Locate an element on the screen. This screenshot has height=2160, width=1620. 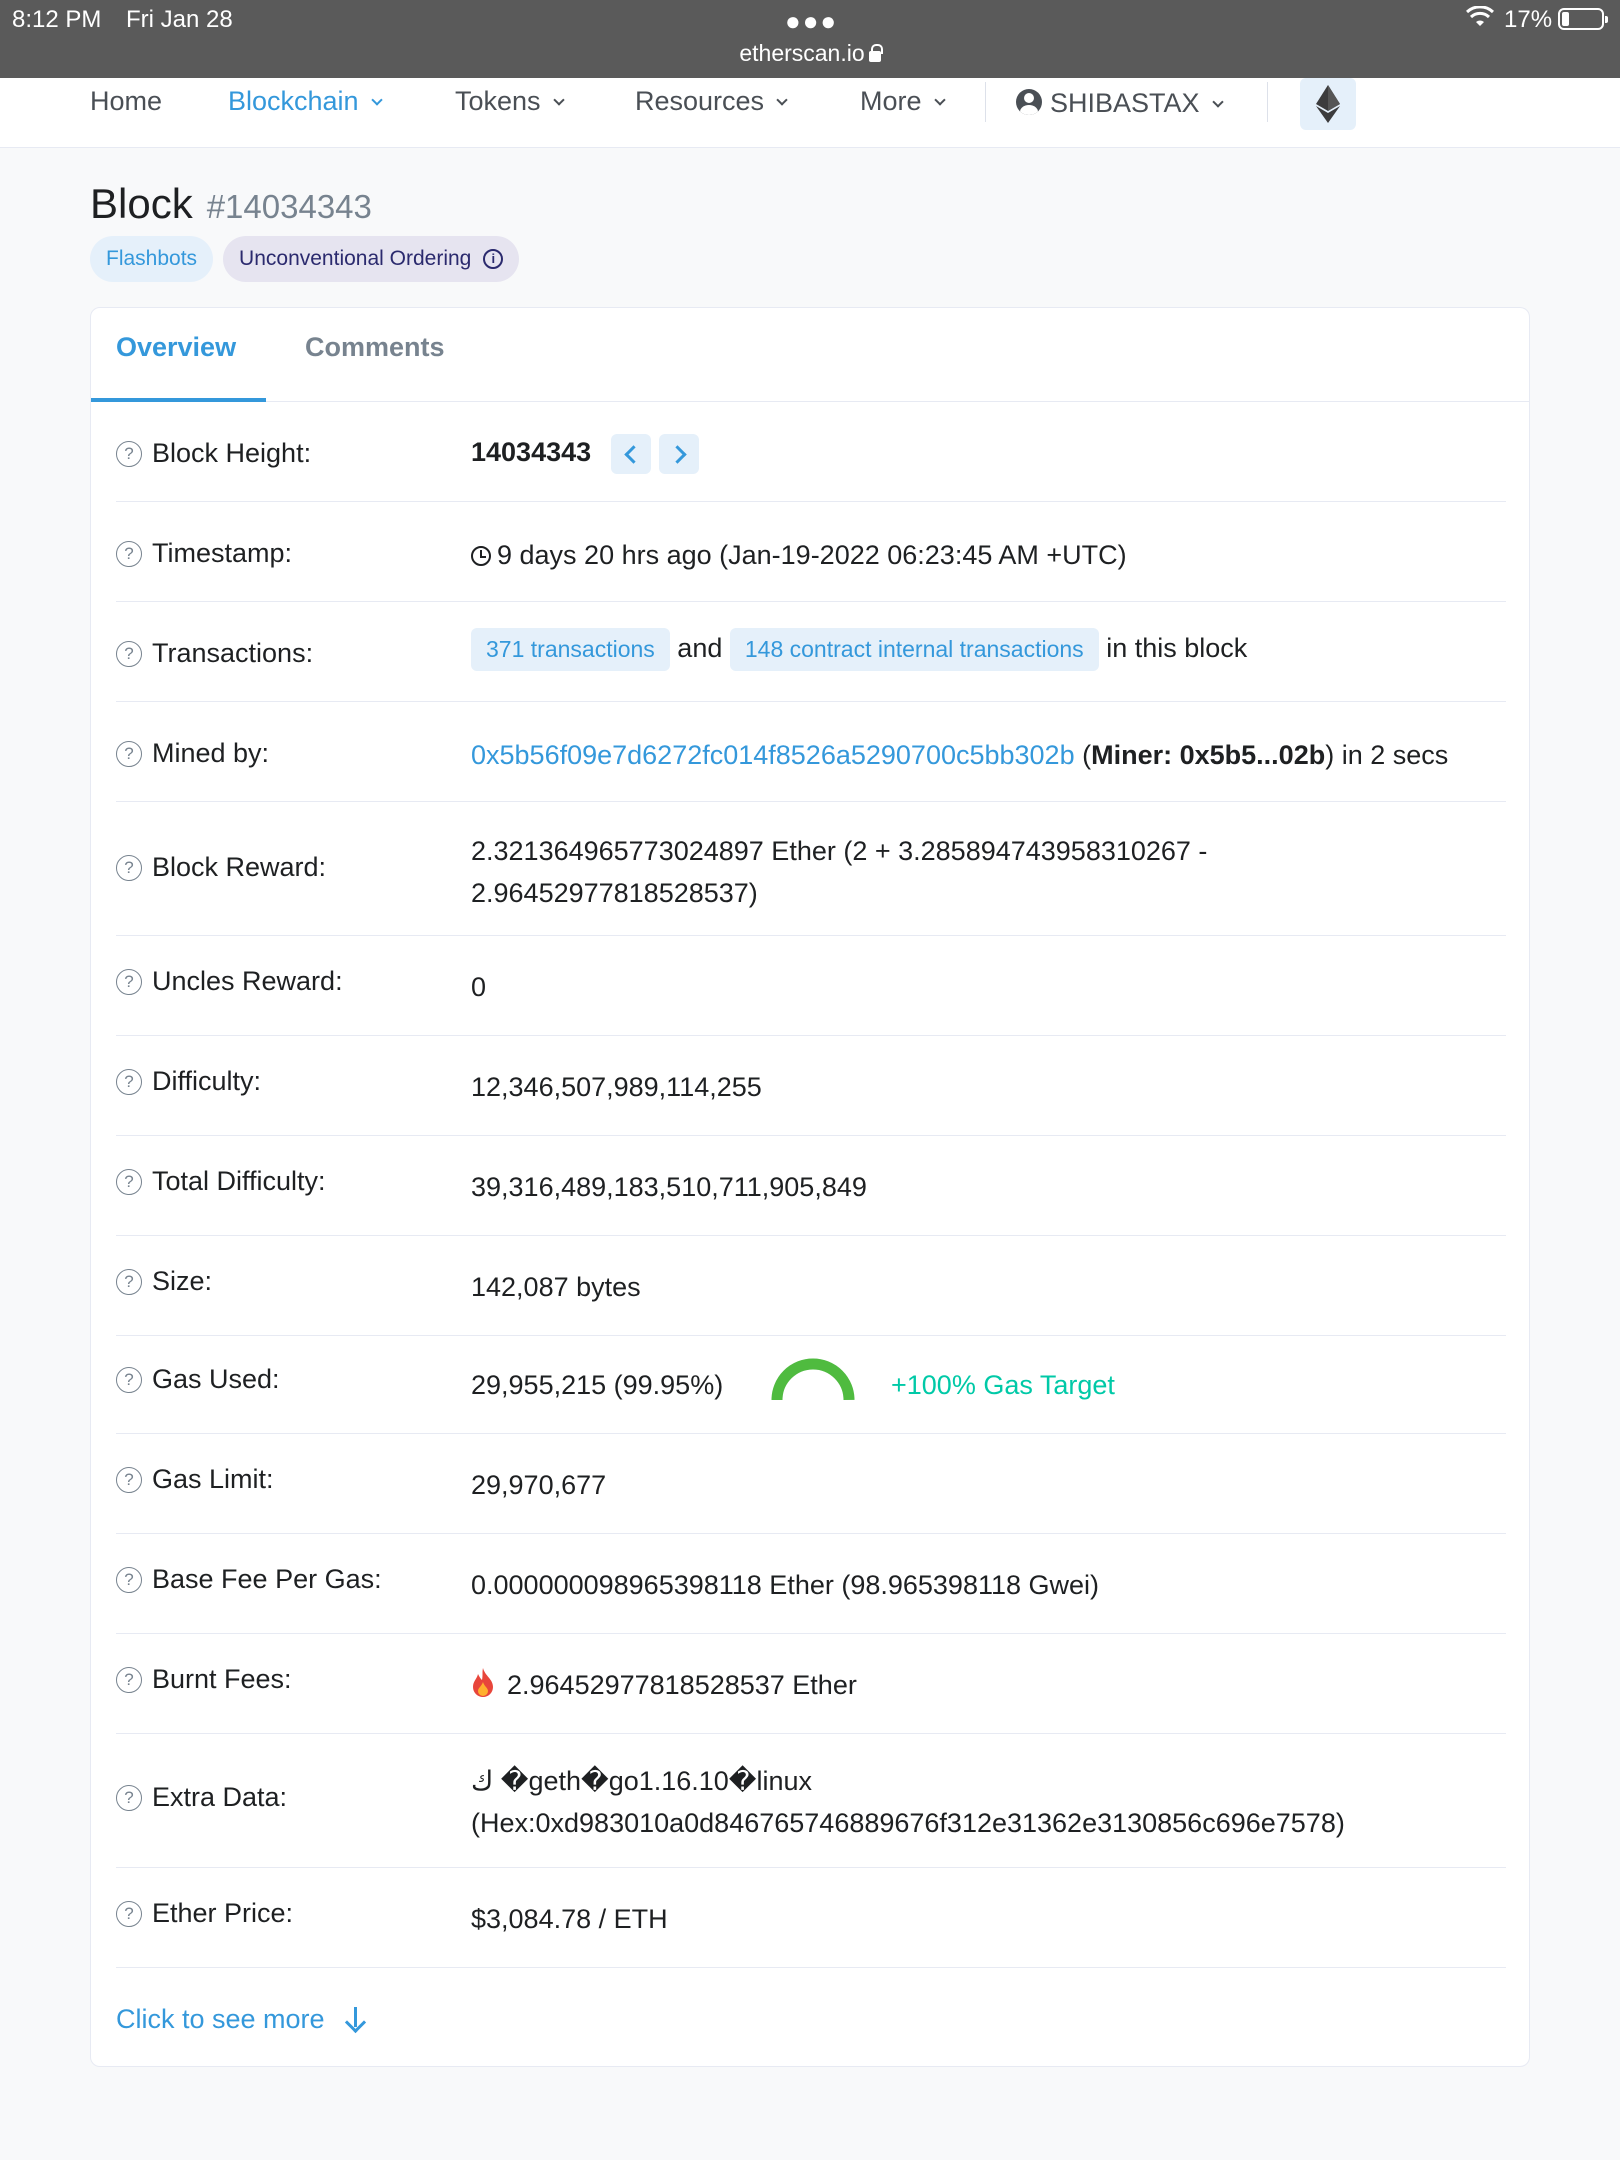
wifi-icon is located at coordinates (1480, 20).